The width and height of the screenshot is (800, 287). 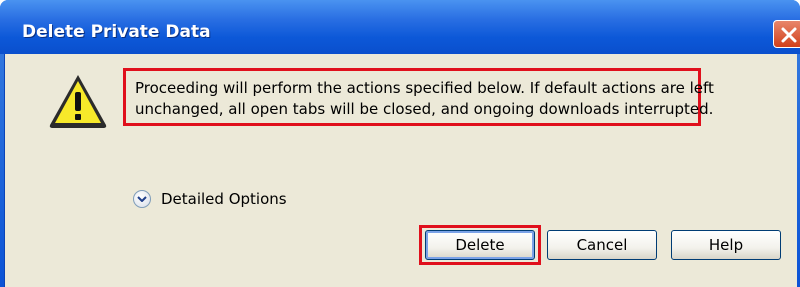 I want to click on detailed-options-toggle: Detailed Options, so click(x=210, y=199).